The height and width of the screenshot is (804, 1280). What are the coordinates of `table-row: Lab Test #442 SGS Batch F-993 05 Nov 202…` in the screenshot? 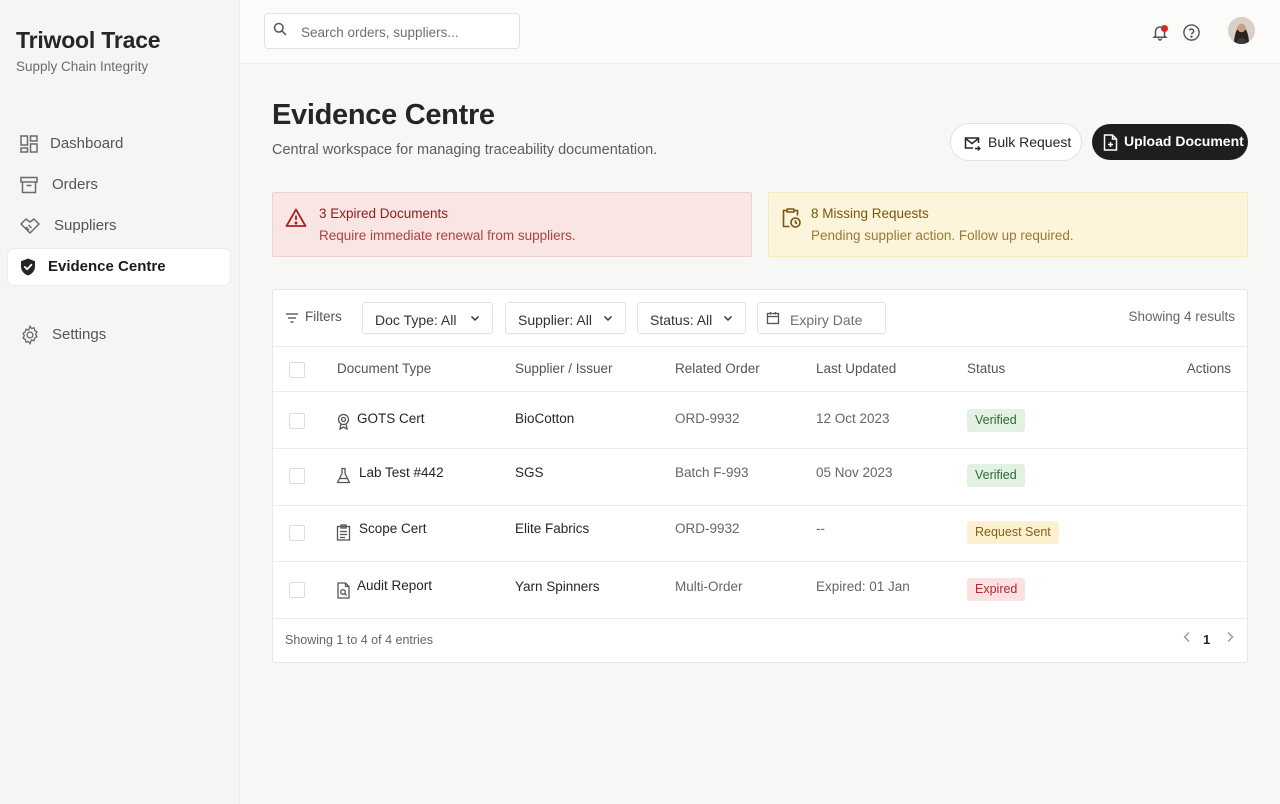 It's located at (760, 477).